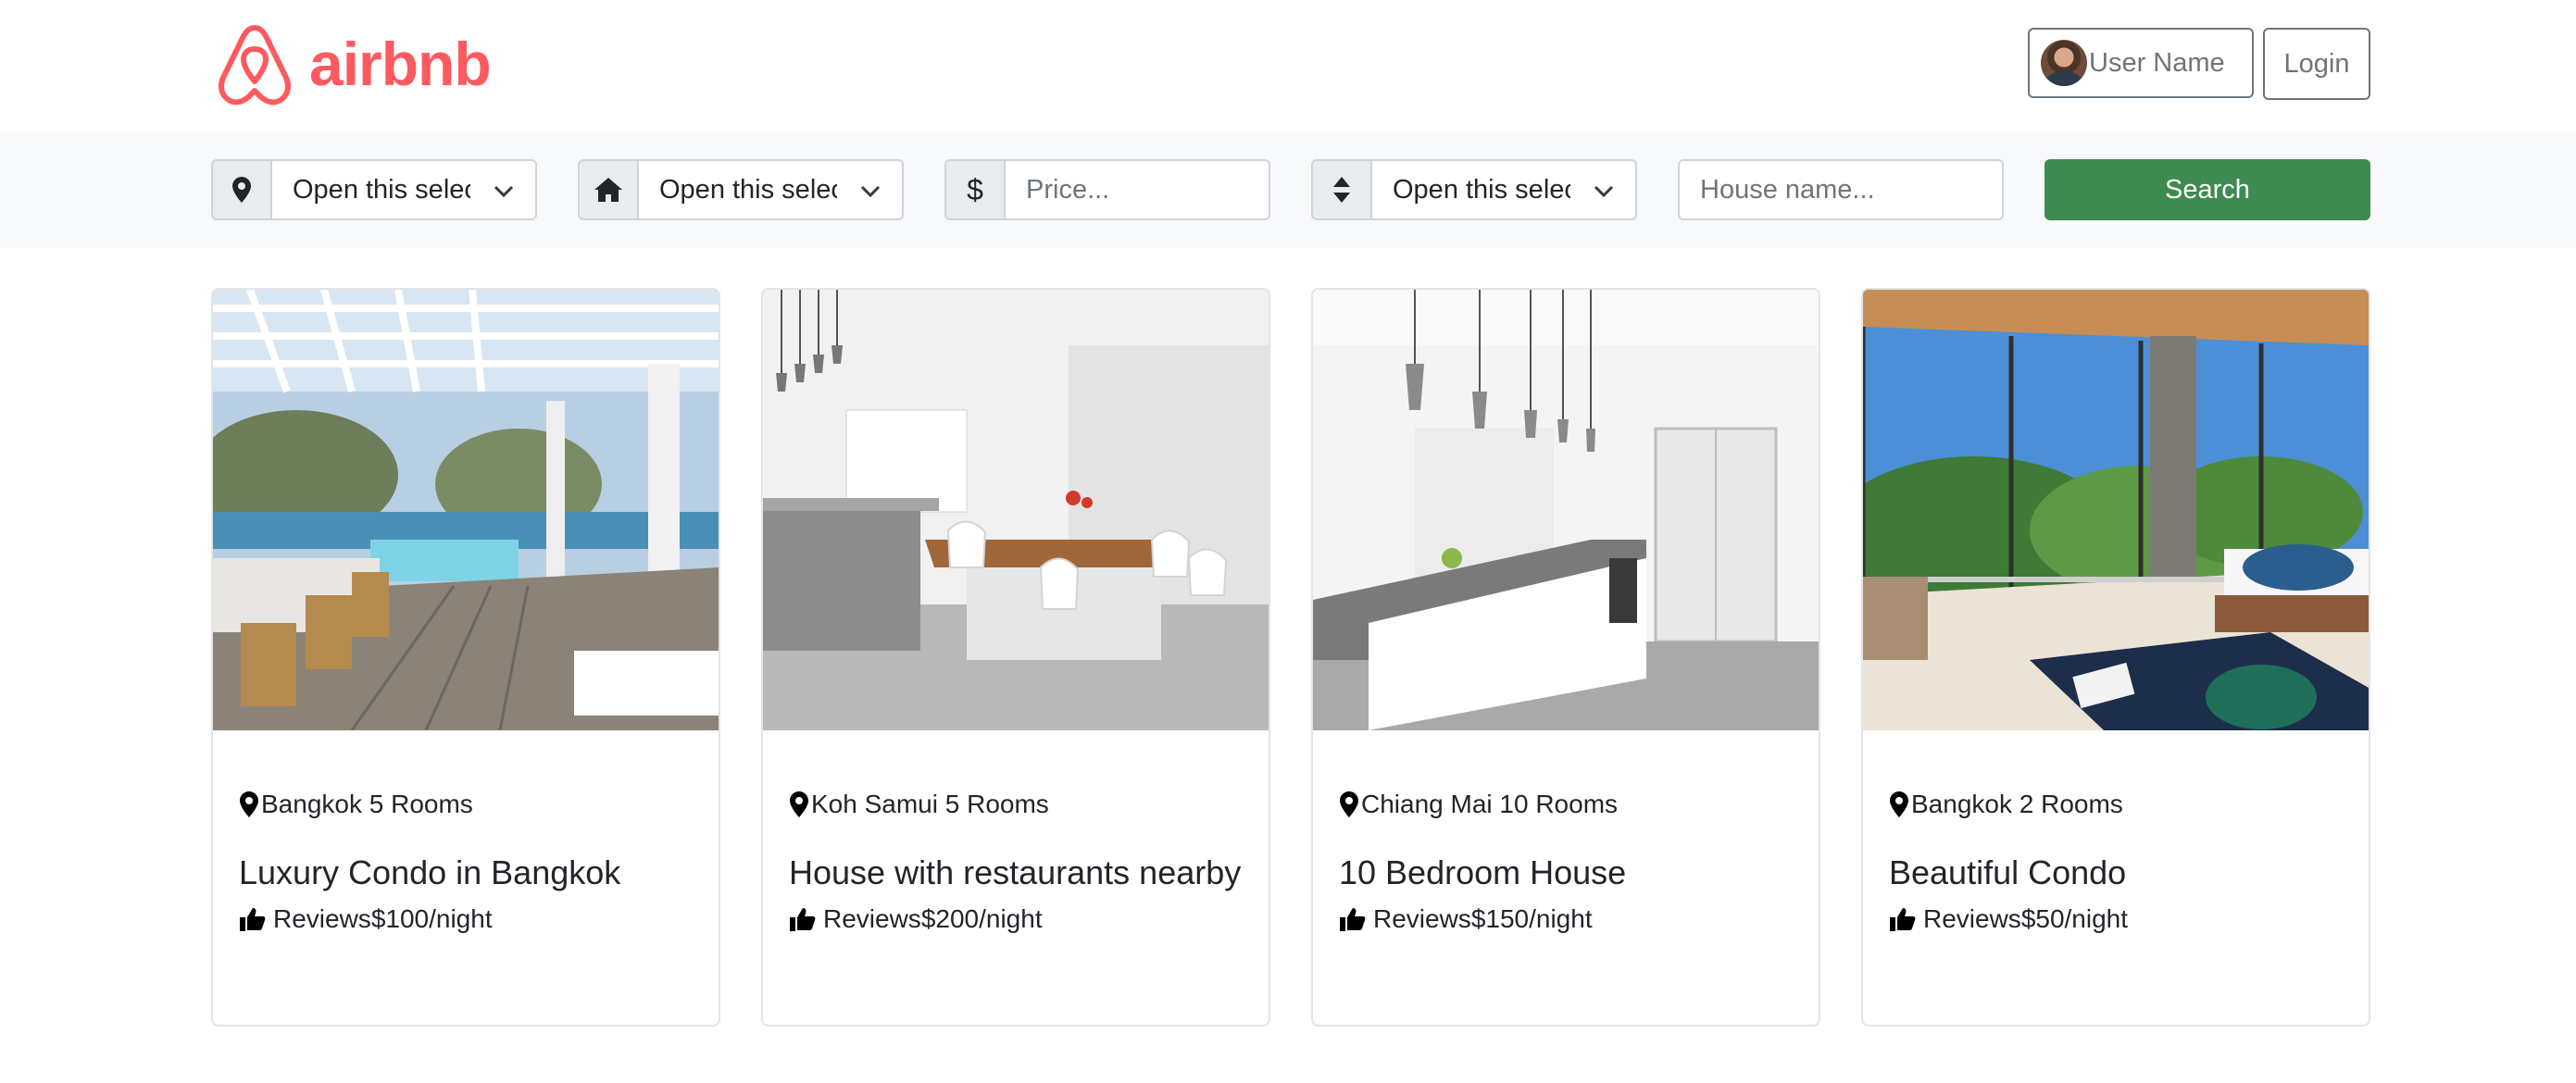  What do you see at coordinates (930, 804) in the screenshot?
I see `listing-location-rooms: Koh Samui 5 Rooms` at bounding box center [930, 804].